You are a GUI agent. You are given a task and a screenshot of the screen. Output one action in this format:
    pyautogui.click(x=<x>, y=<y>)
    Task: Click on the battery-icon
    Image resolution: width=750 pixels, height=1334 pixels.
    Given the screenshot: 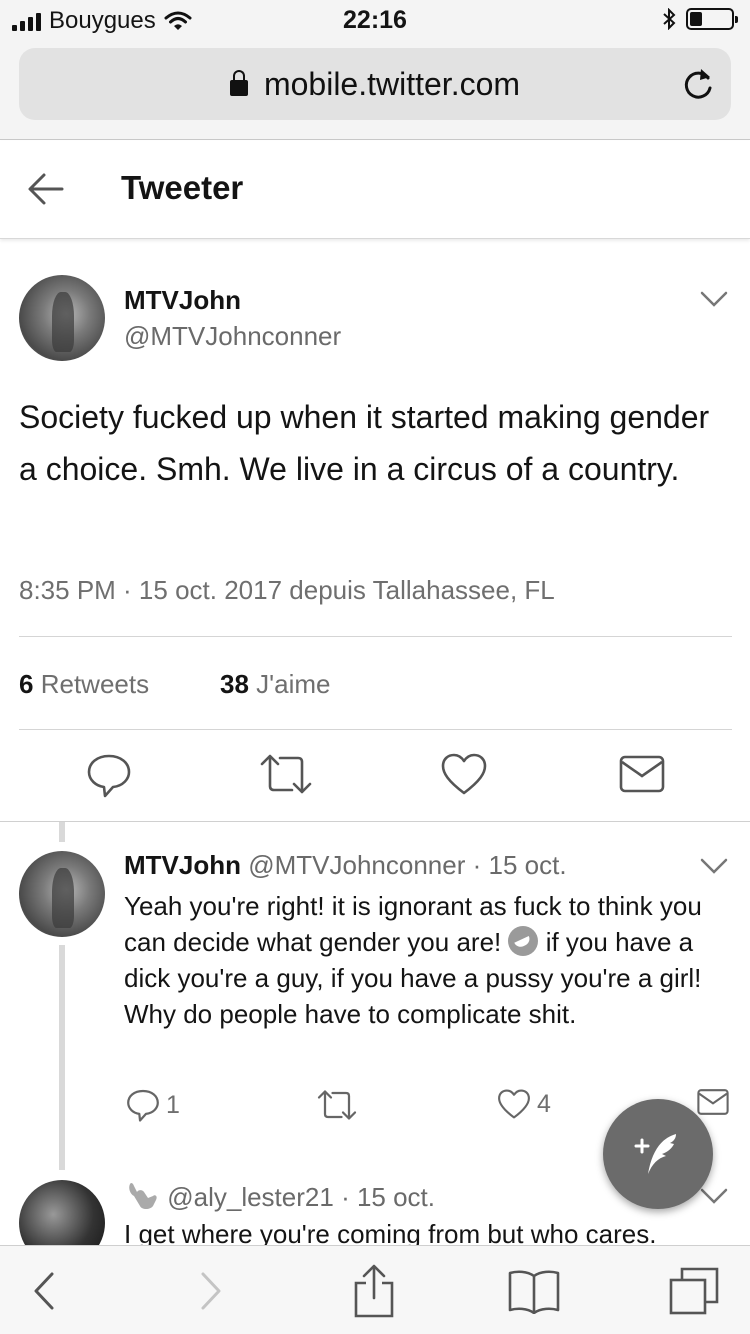 What is the action you would take?
    pyautogui.click(x=712, y=19)
    